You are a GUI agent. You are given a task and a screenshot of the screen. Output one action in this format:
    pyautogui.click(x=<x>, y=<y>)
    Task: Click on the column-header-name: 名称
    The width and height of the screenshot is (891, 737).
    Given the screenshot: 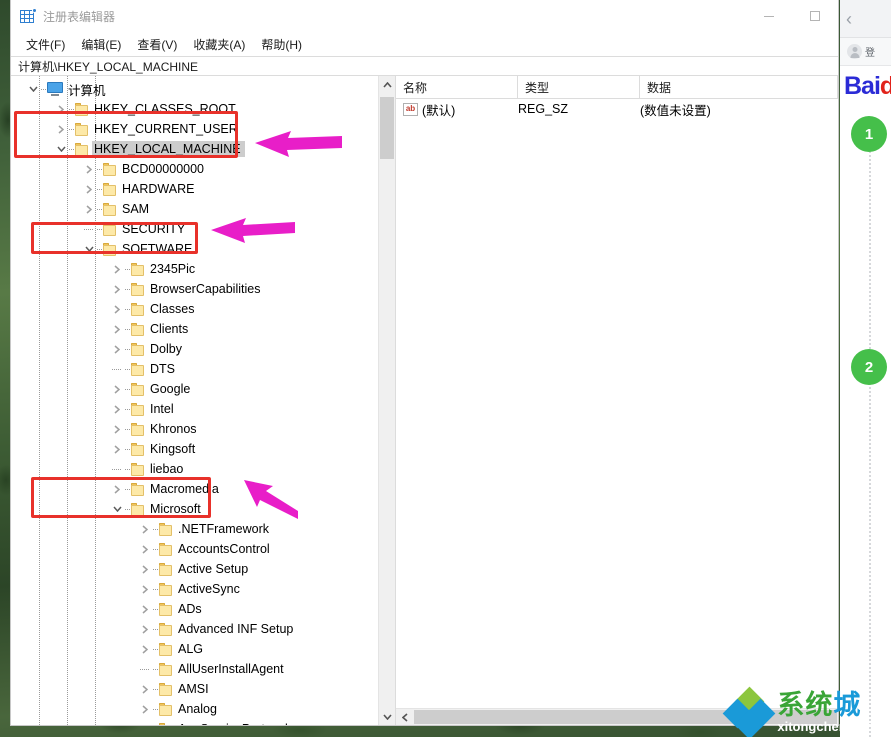 What is the action you would take?
    pyautogui.click(x=457, y=87)
    